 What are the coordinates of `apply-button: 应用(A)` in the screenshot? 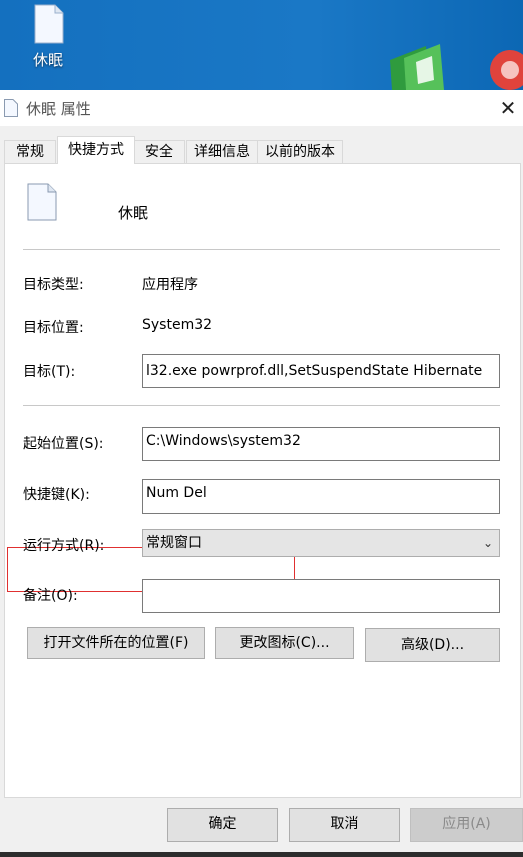 It's located at (466, 825).